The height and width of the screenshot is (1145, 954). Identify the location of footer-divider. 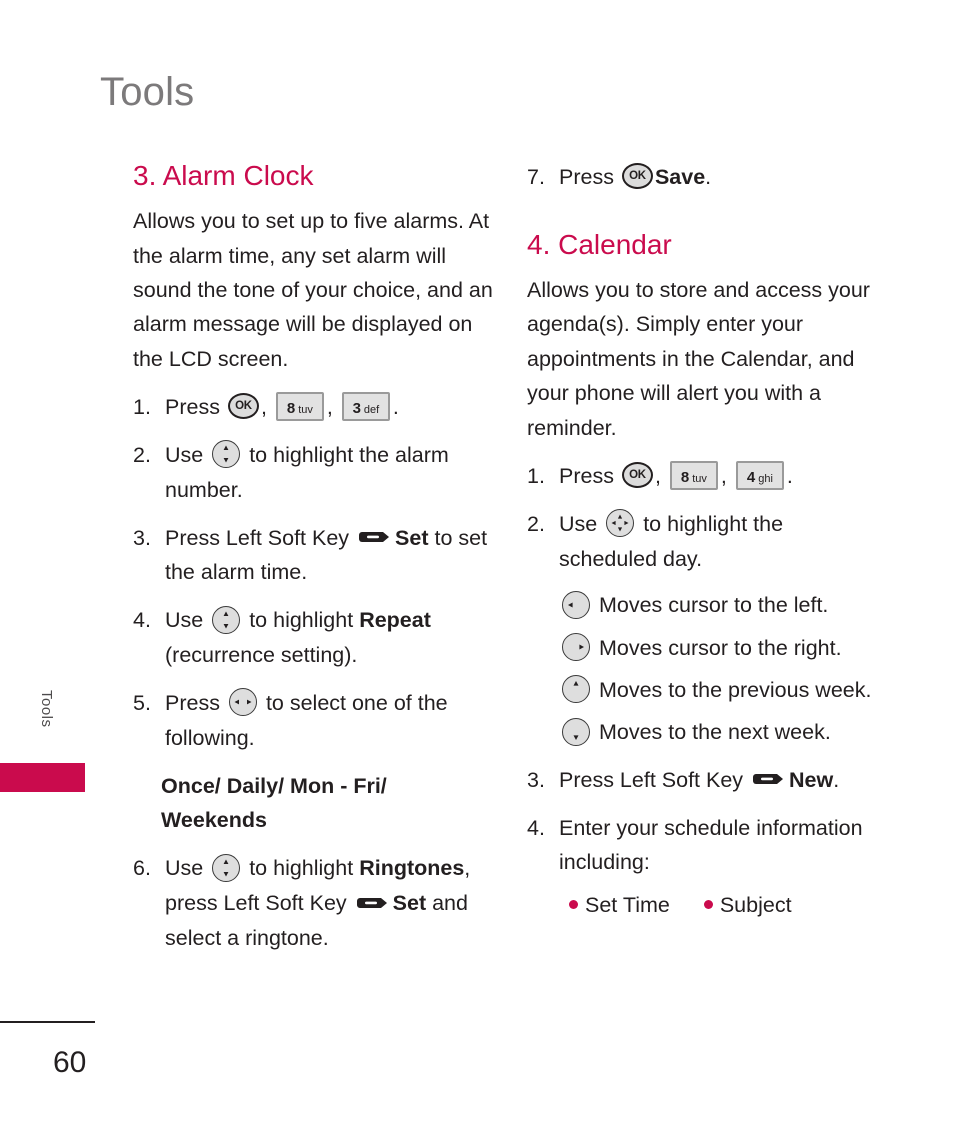
(47, 1022).